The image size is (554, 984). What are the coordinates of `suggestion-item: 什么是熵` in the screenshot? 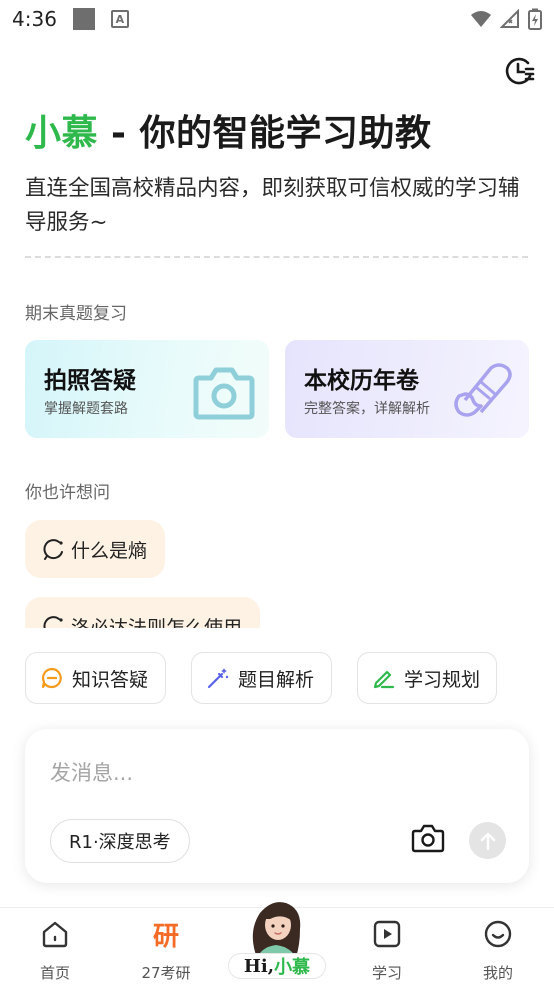 It's located at (95, 549).